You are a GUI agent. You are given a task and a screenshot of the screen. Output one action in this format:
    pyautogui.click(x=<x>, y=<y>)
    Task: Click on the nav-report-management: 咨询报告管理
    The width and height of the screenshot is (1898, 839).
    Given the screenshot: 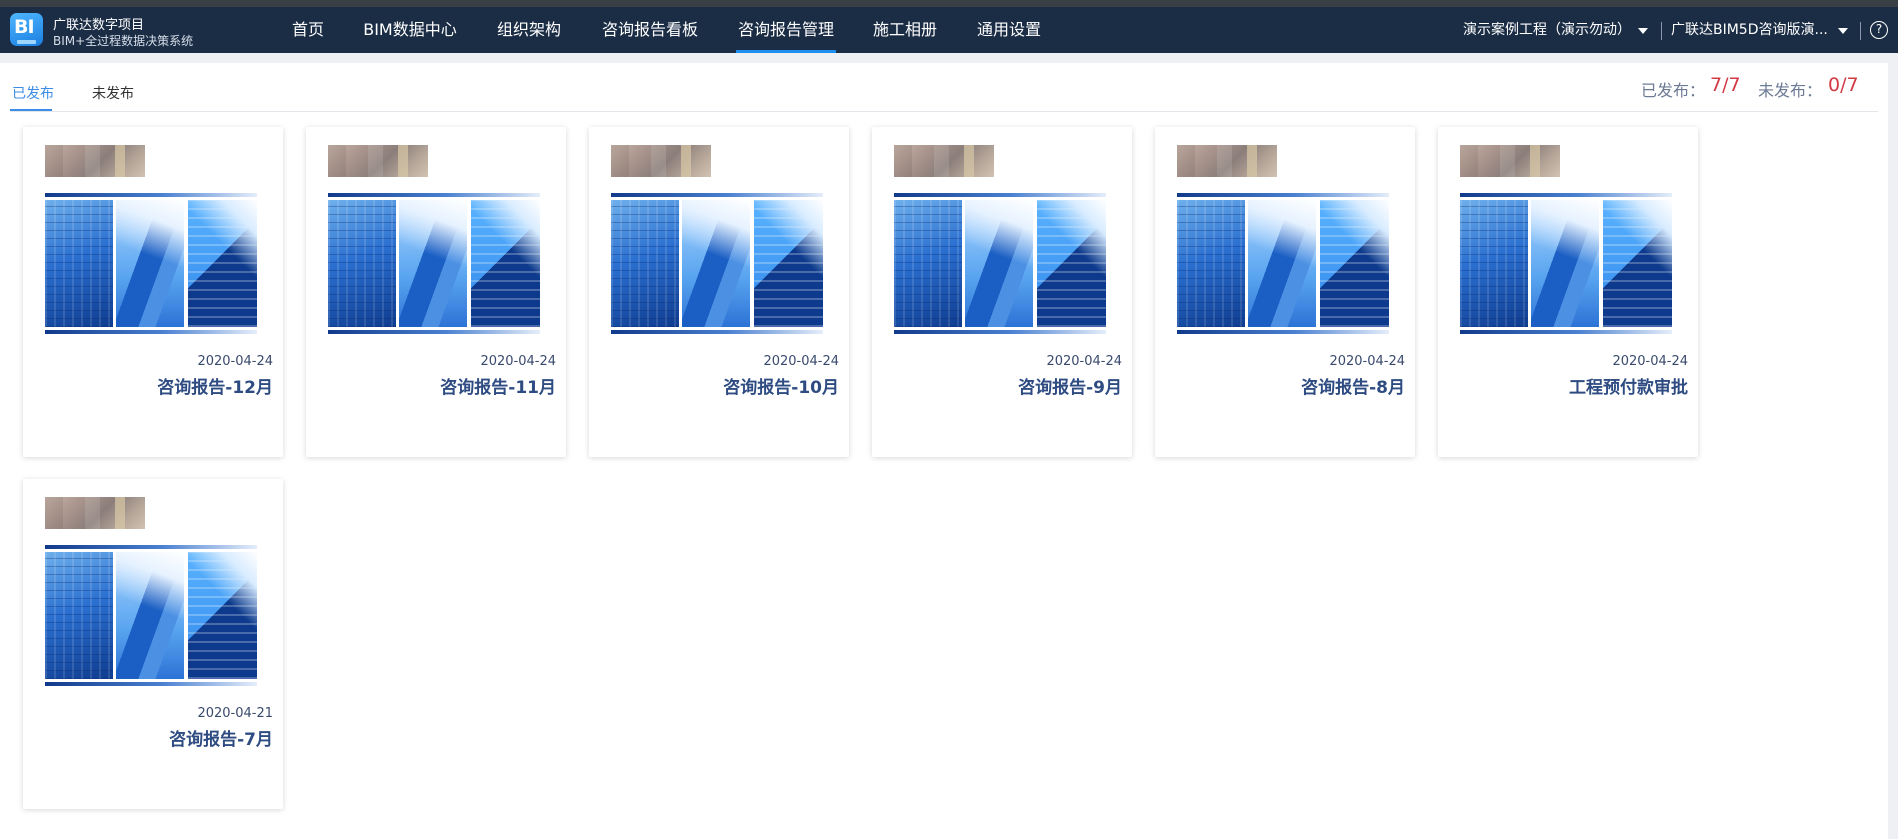 What is the action you would take?
    pyautogui.click(x=786, y=30)
    